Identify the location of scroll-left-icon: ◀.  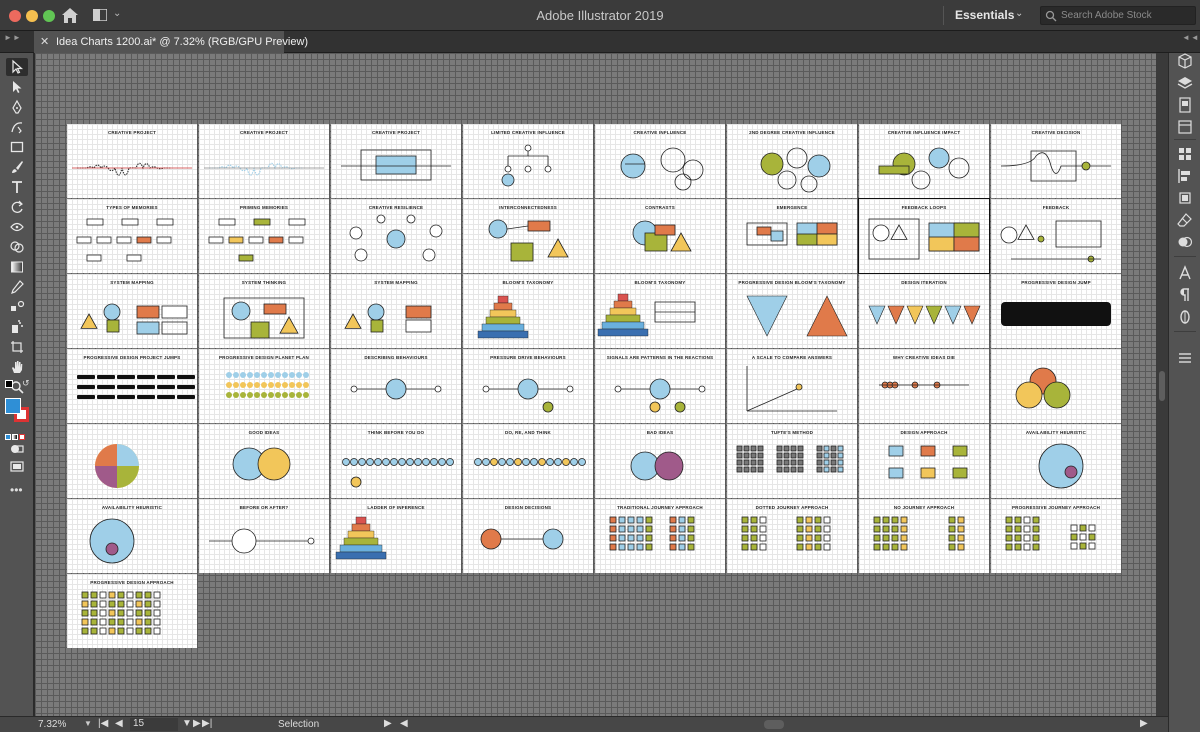
(404, 723).